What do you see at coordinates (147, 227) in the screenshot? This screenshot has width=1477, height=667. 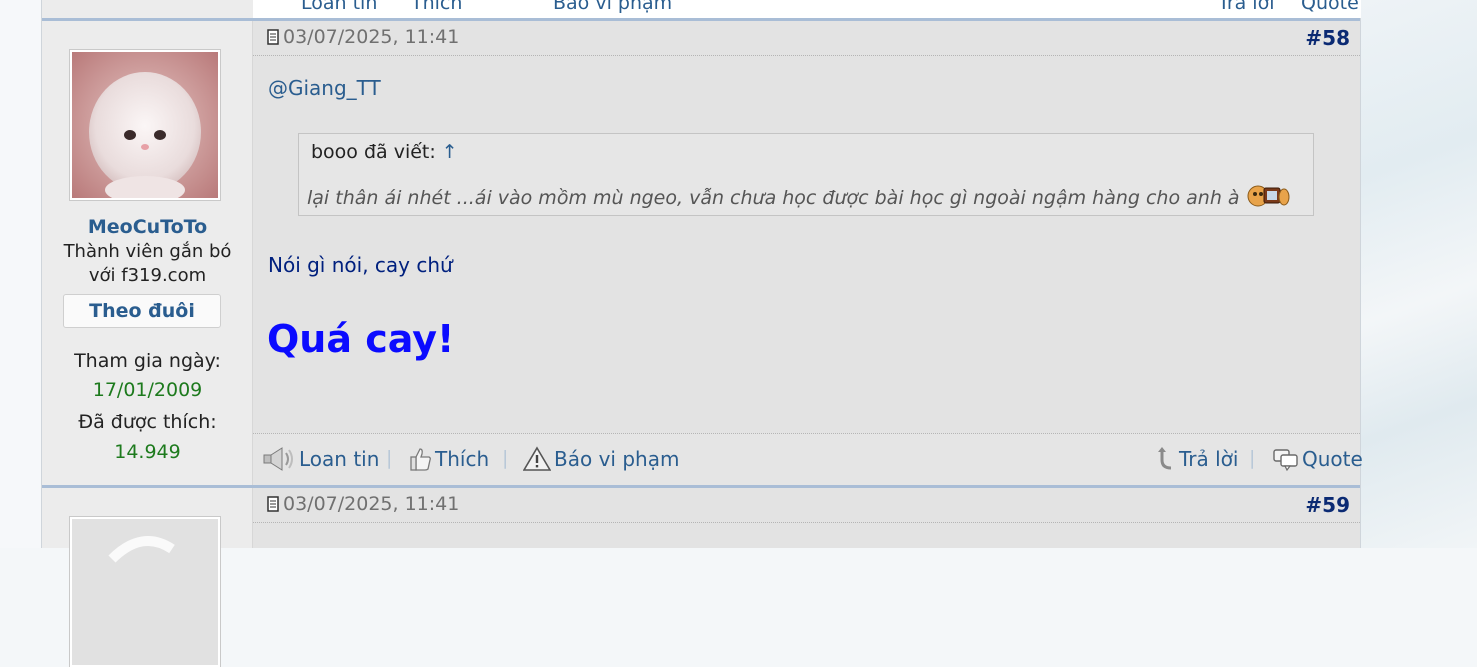 I see `username: MeoCuToTo` at bounding box center [147, 227].